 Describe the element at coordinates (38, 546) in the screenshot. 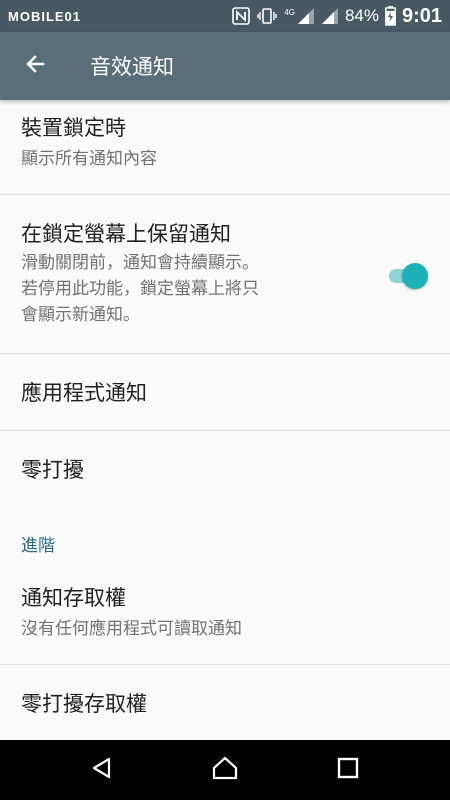

I see `section-header-advanced: 進階` at that location.